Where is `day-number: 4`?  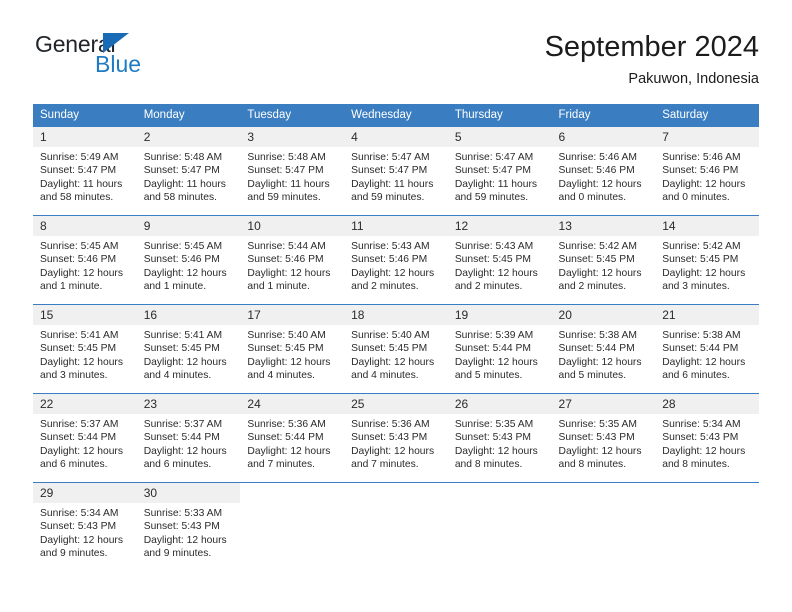 day-number: 4 is located at coordinates (396, 137).